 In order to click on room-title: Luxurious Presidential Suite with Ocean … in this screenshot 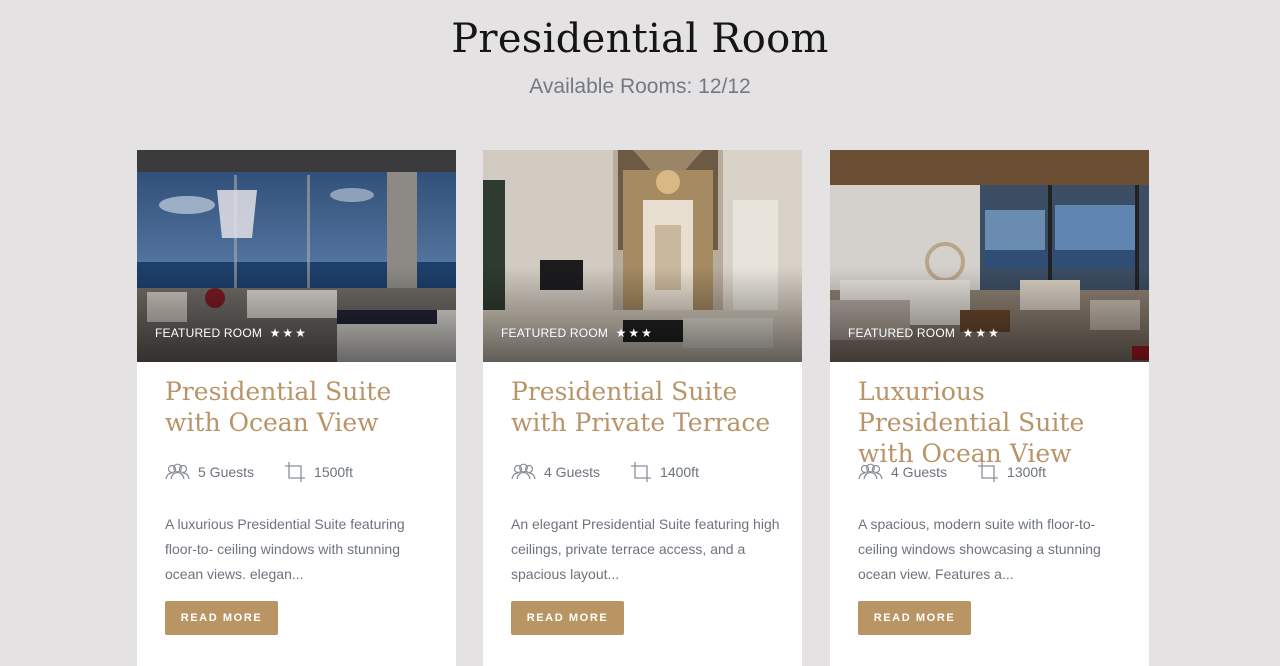, I will do `click(993, 422)`.